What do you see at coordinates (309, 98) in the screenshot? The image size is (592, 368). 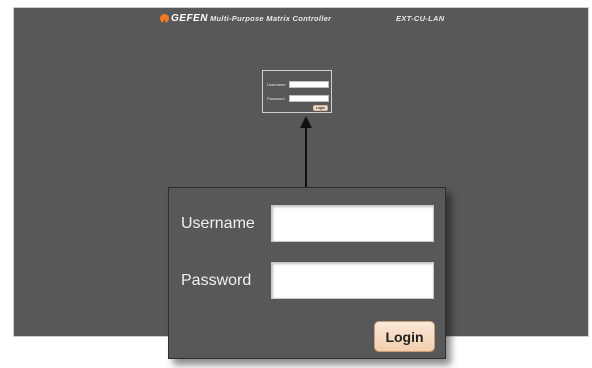 I see `mini-password-input` at bounding box center [309, 98].